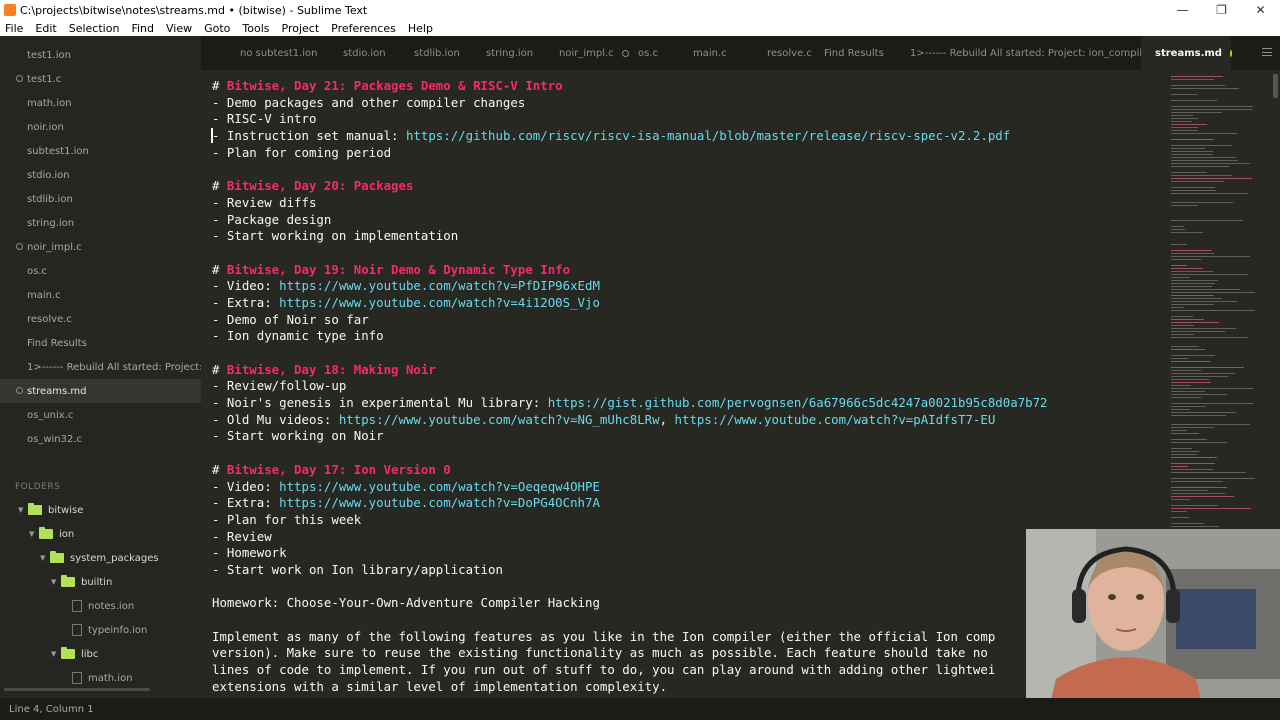 This screenshot has height=720, width=1280. I want to click on open-file-item: os_win32.c, so click(100, 439).